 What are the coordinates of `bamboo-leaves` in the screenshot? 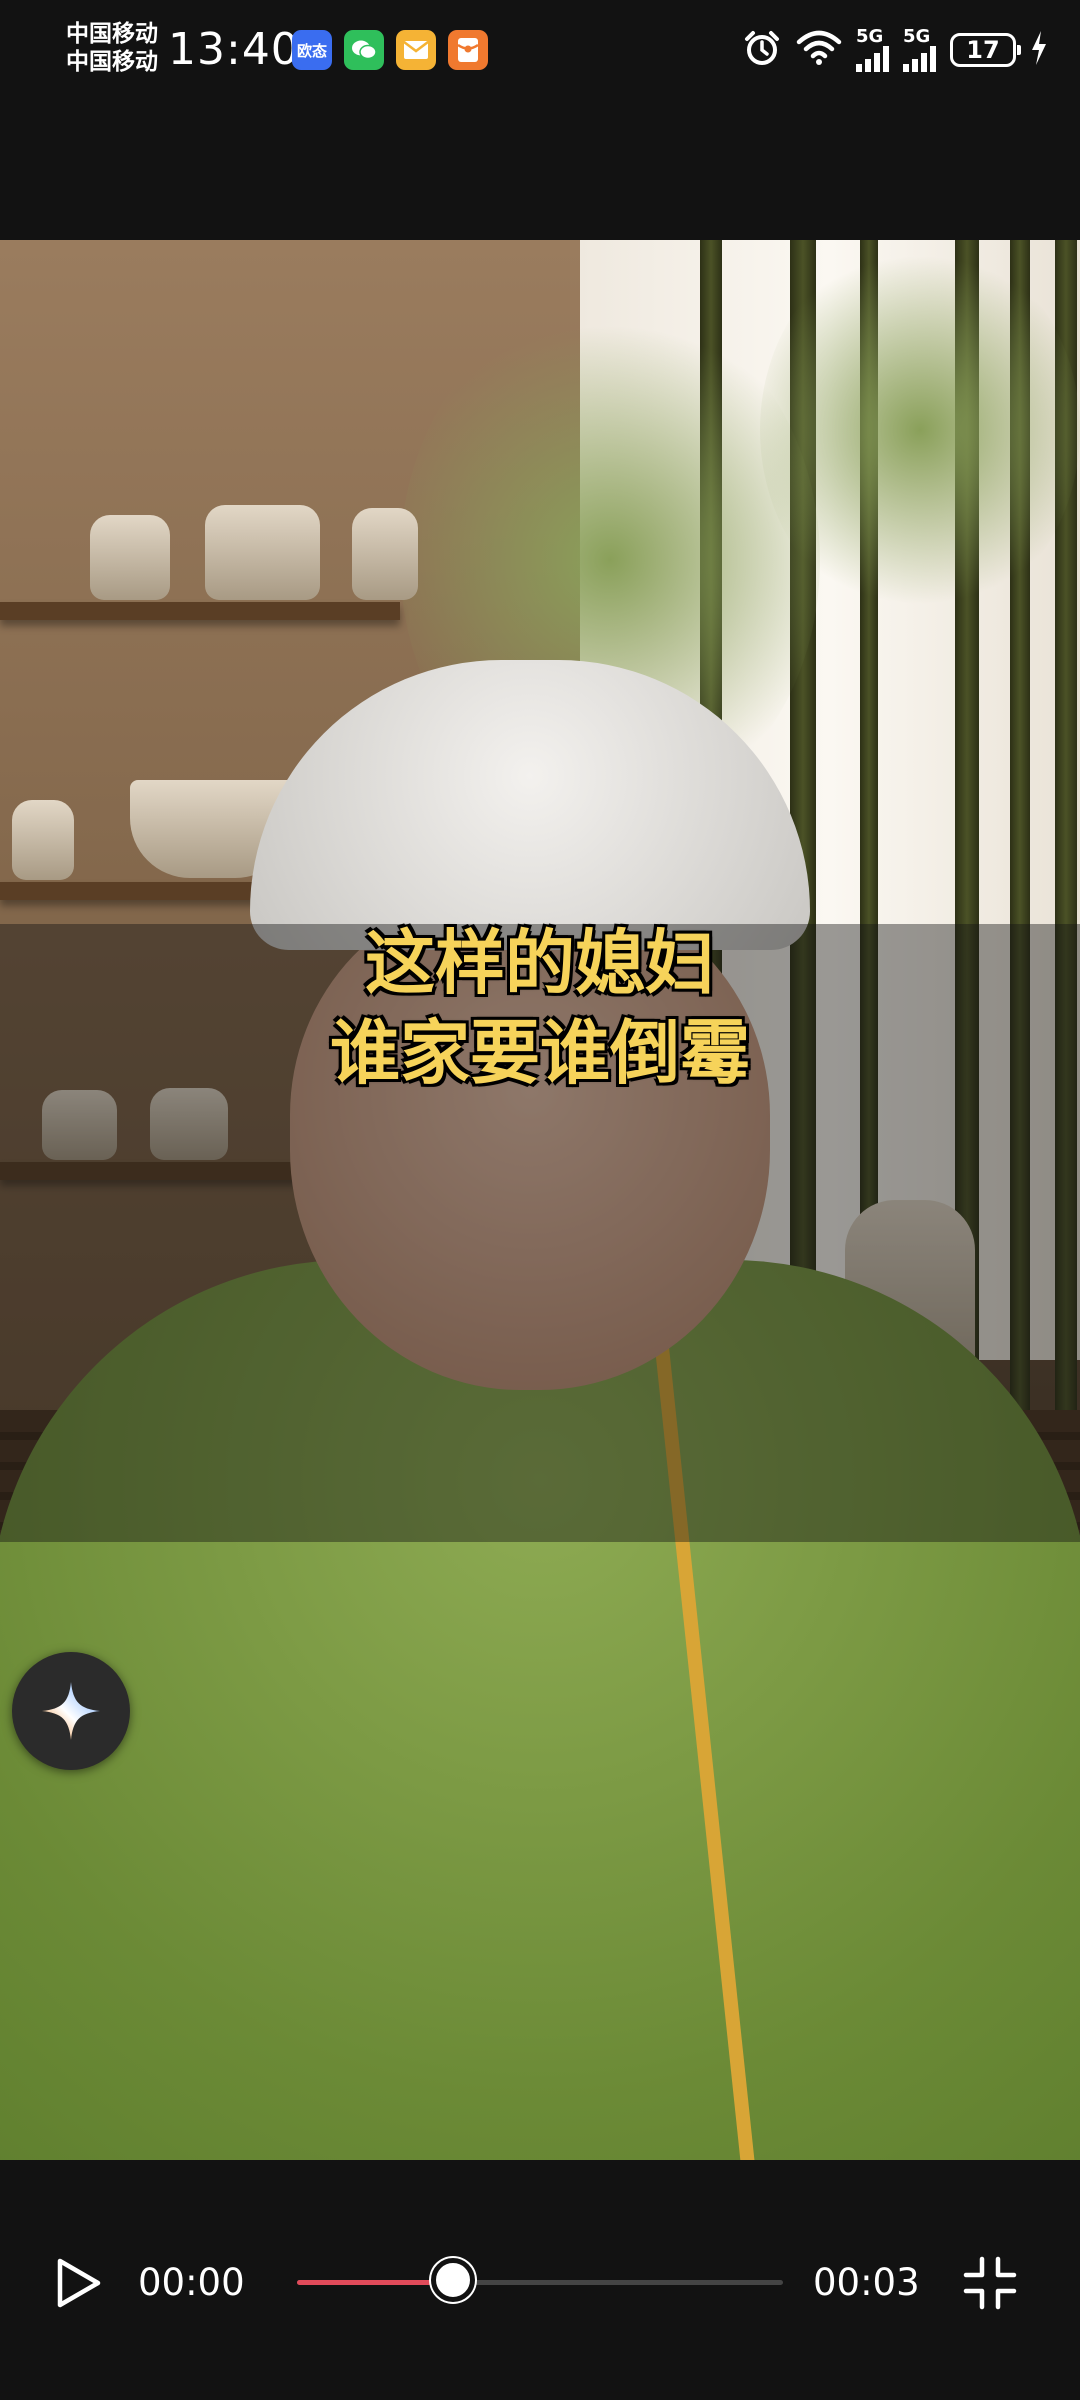 It's located at (920, 430).